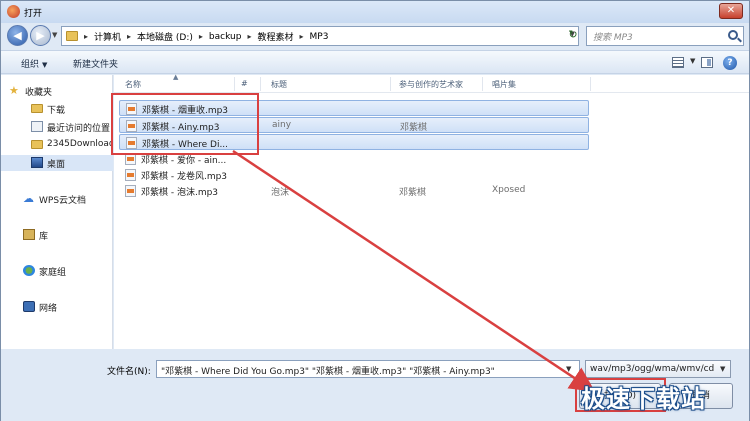  Describe the element at coordinates (613, 38) in the screenshot. I see `search-placeholder: 搜索 MP3` at that location.